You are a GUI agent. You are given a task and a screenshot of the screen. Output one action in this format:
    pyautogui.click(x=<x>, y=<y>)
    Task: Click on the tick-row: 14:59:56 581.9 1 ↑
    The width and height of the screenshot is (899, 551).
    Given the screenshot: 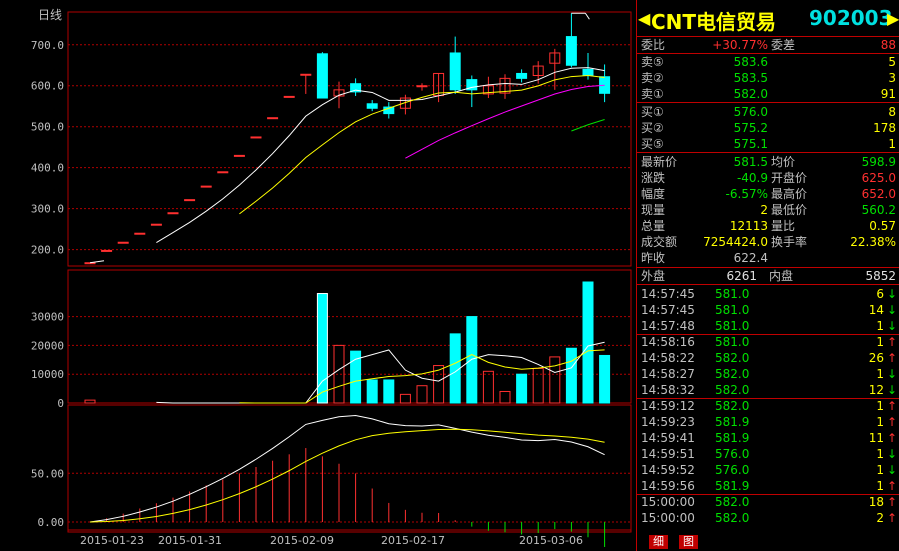 What is the action you would take?
    pyautogui.click(x=768, y=486)
    